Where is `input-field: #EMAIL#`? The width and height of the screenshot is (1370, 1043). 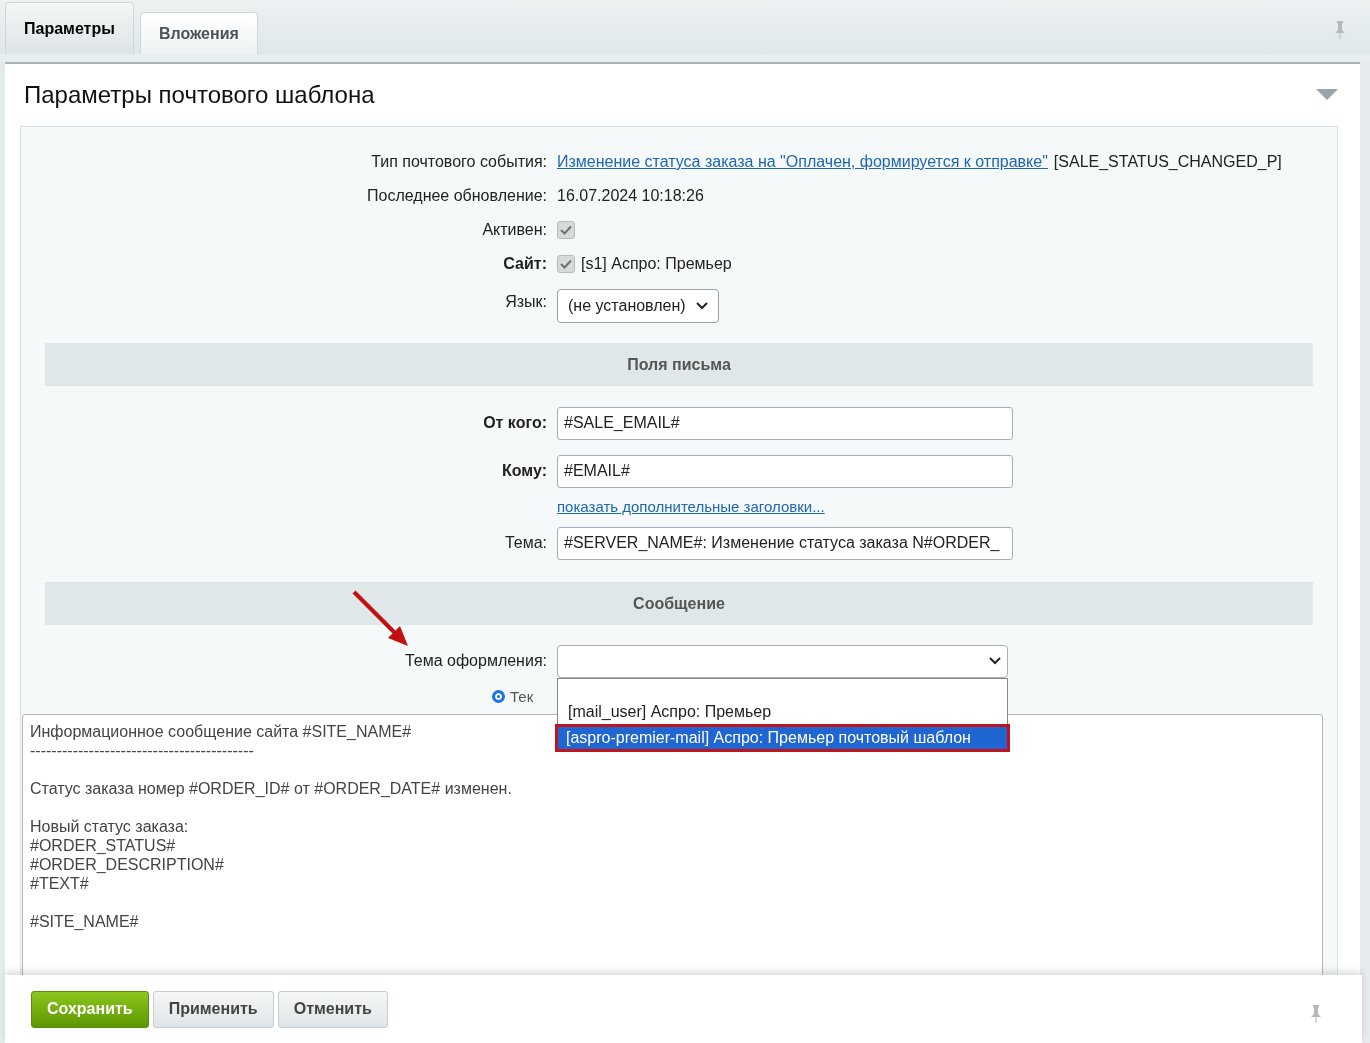
input-field: #EMAIL# is located at coordinates (785, 471).